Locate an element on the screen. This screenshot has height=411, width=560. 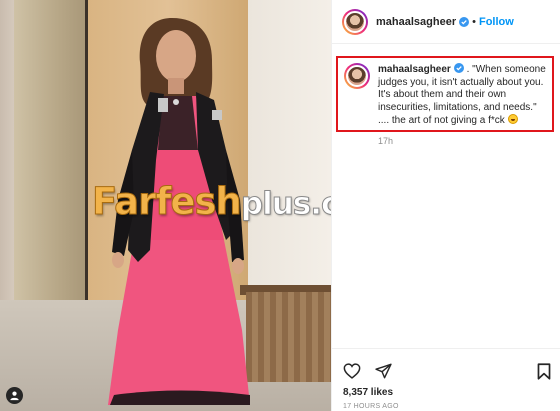
likes-count: 8,357 likes is located at coordinates (368, 392).